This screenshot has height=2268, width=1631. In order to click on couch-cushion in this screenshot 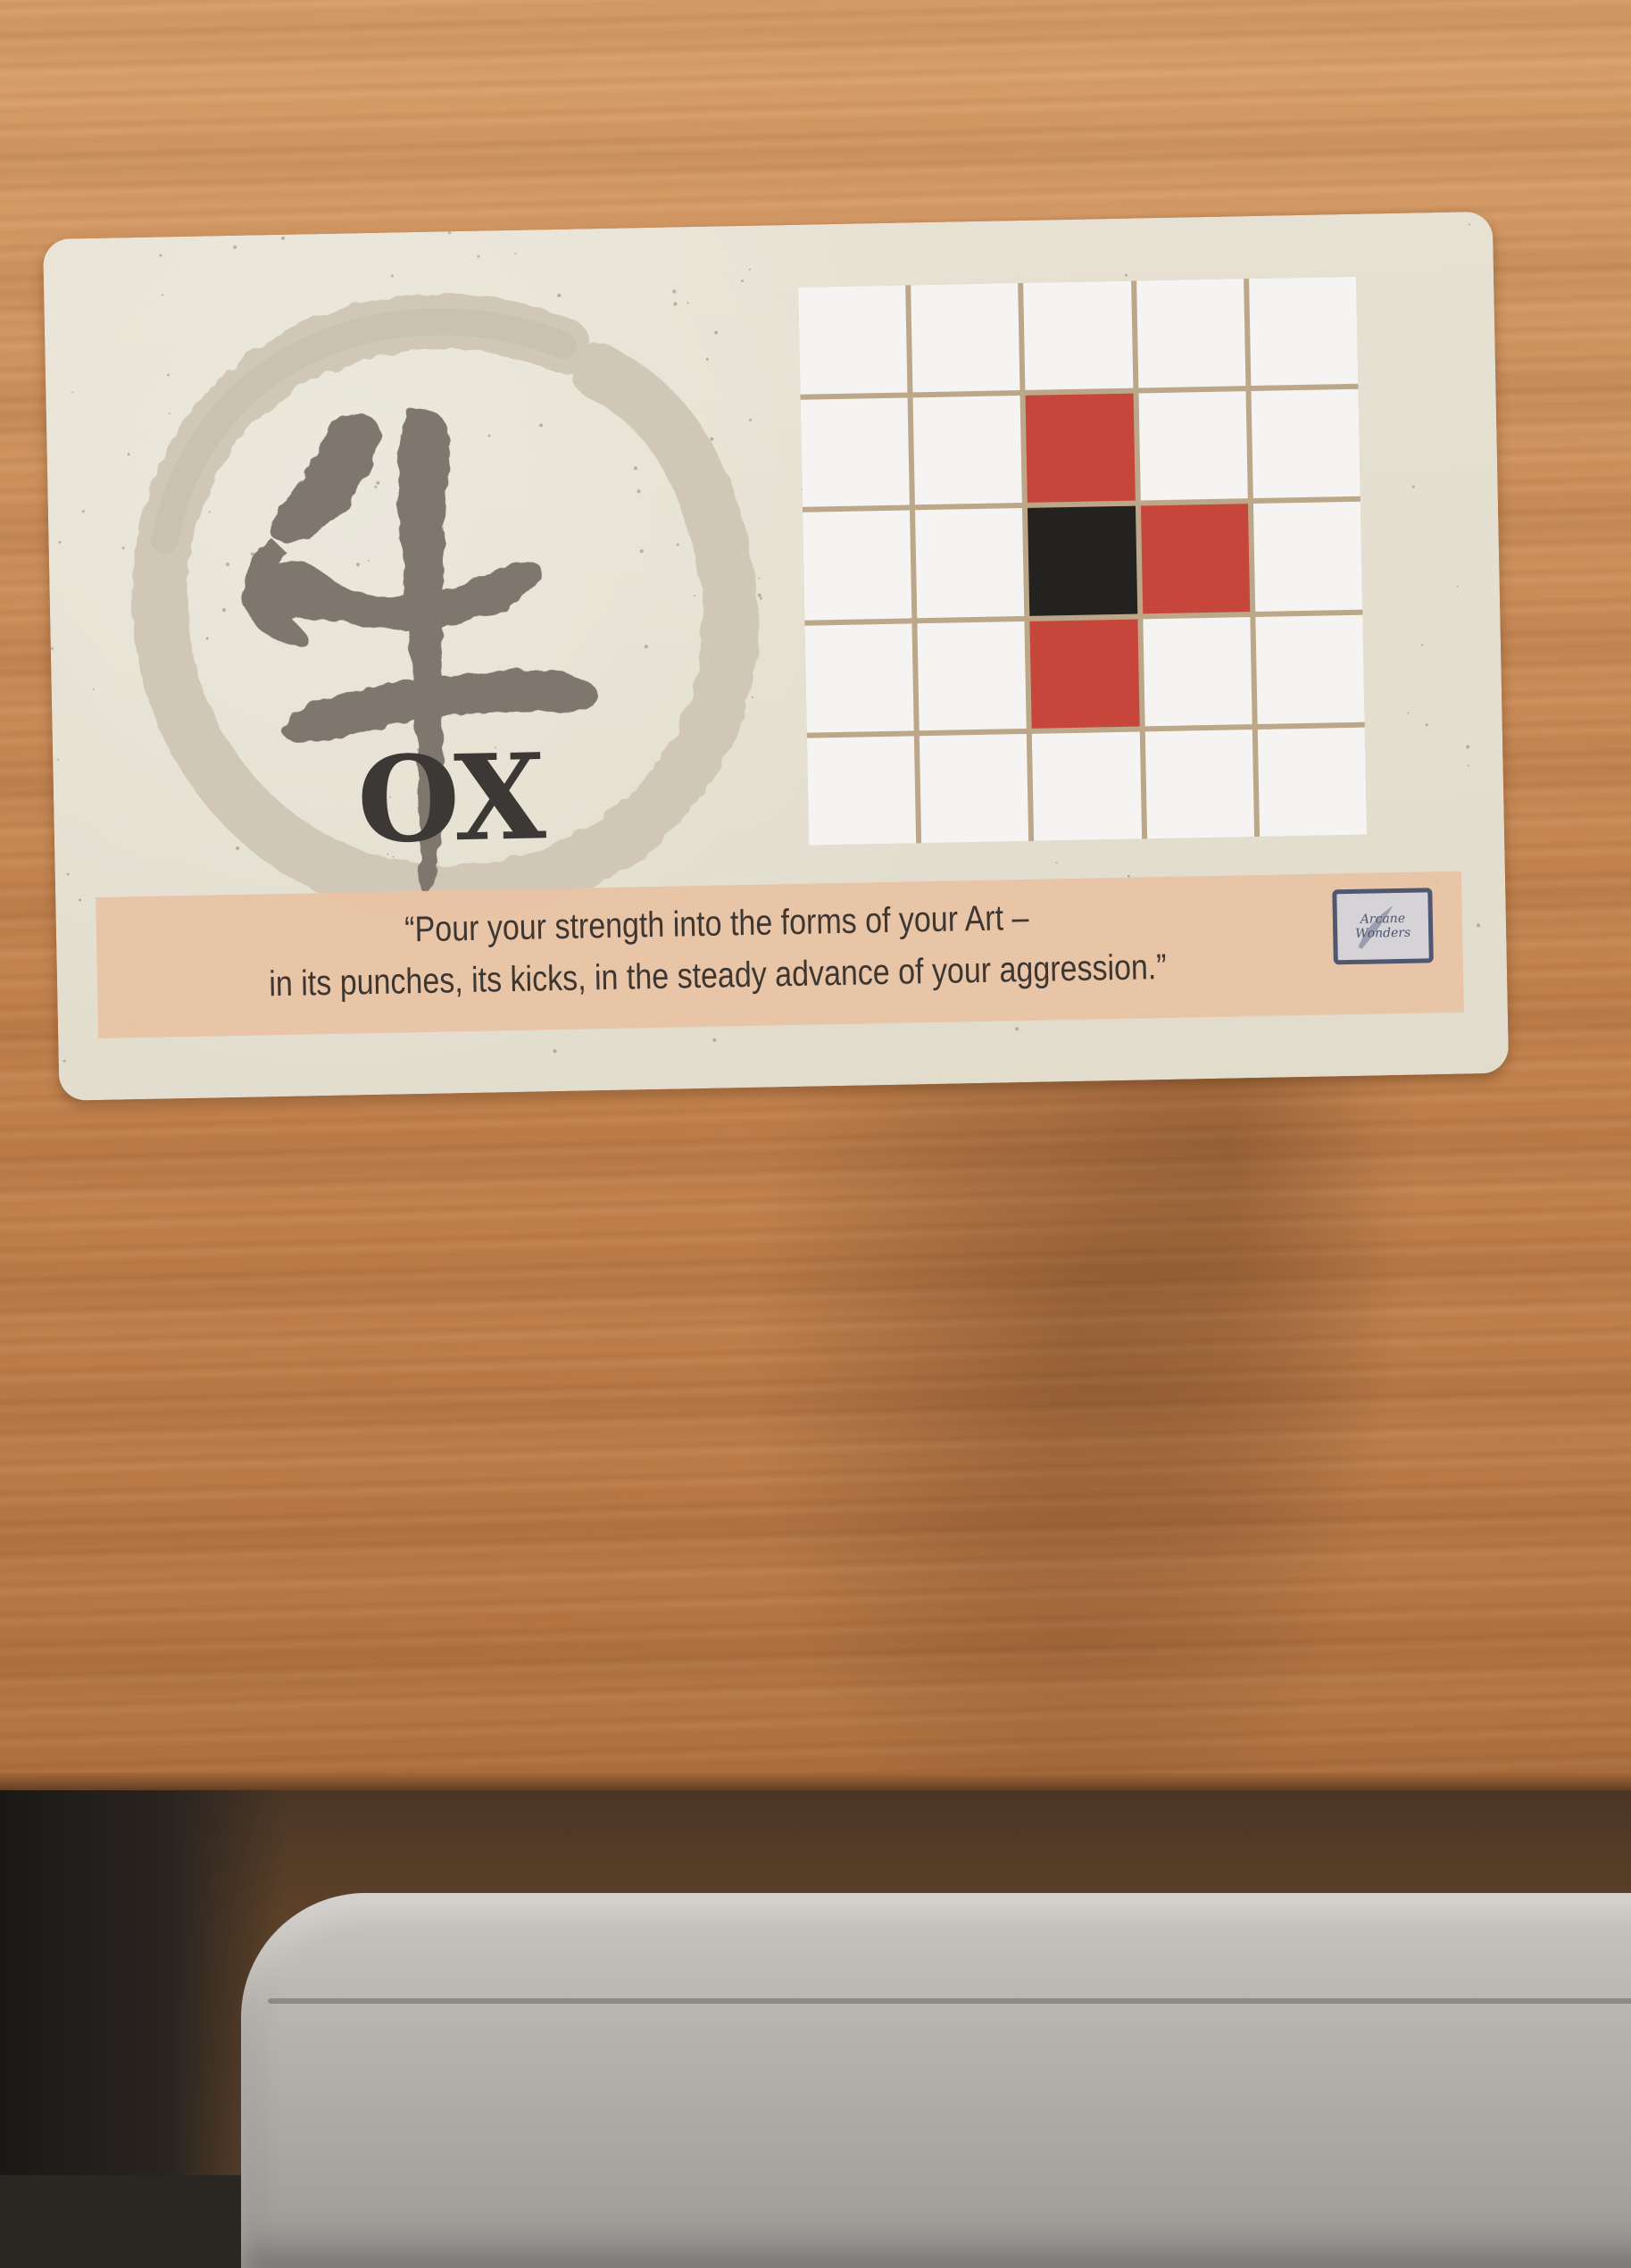, I will do `click(936, 2080)`.